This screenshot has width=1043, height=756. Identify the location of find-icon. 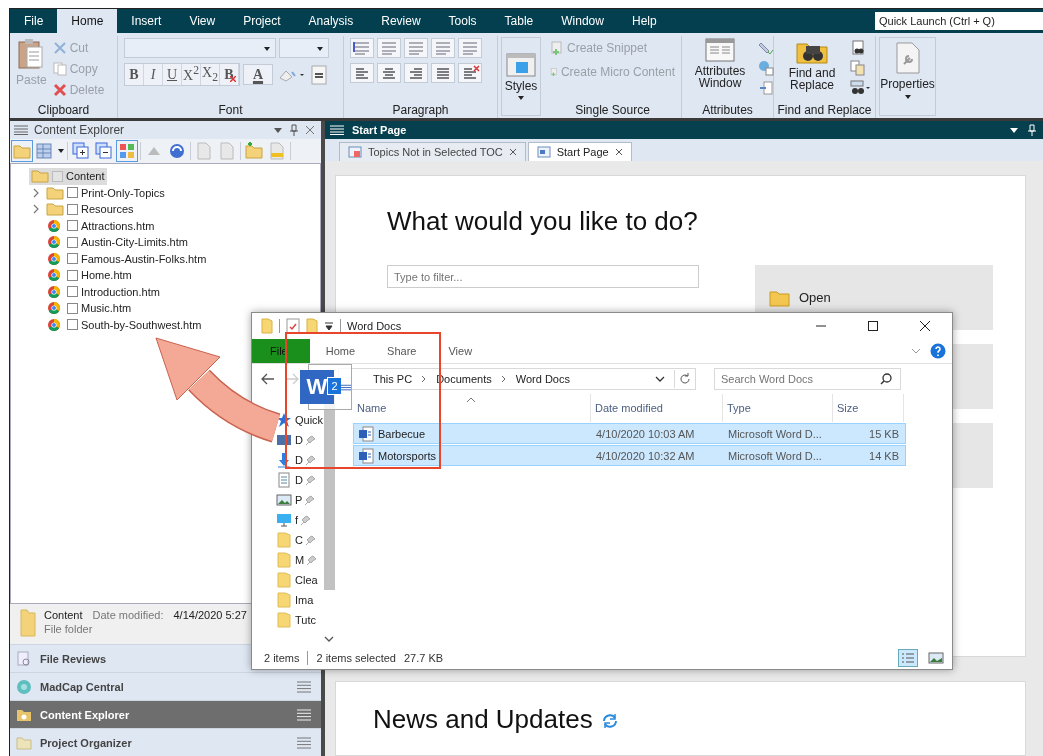
(858, 48).